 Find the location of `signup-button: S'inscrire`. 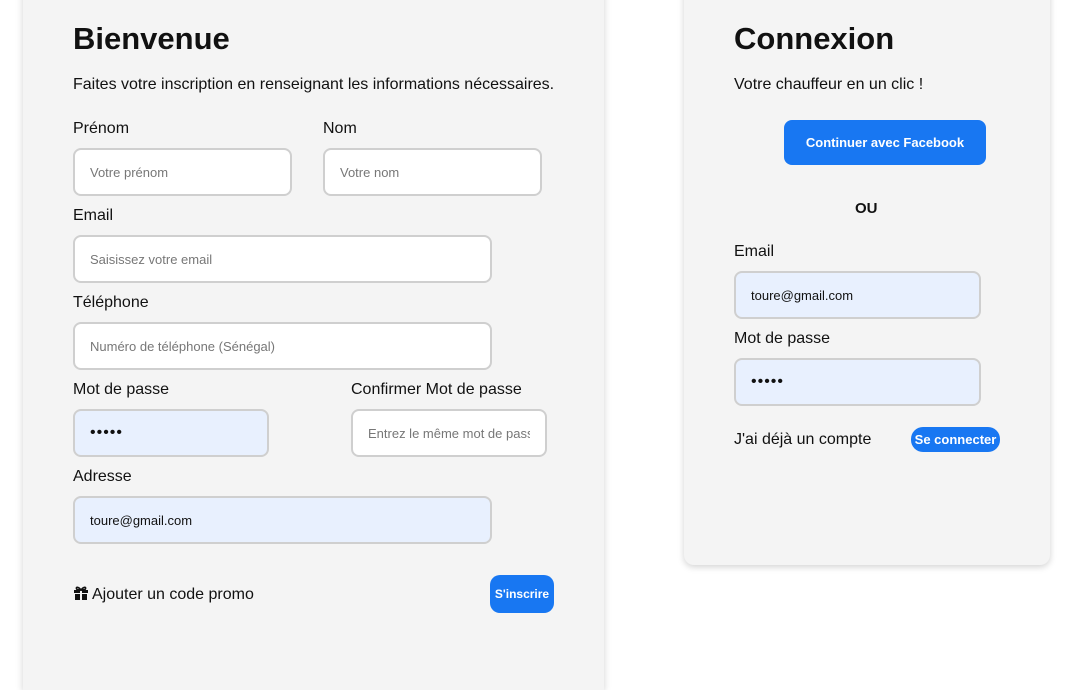

signup-button: S'inscrire is located at coordinates (522, 594).